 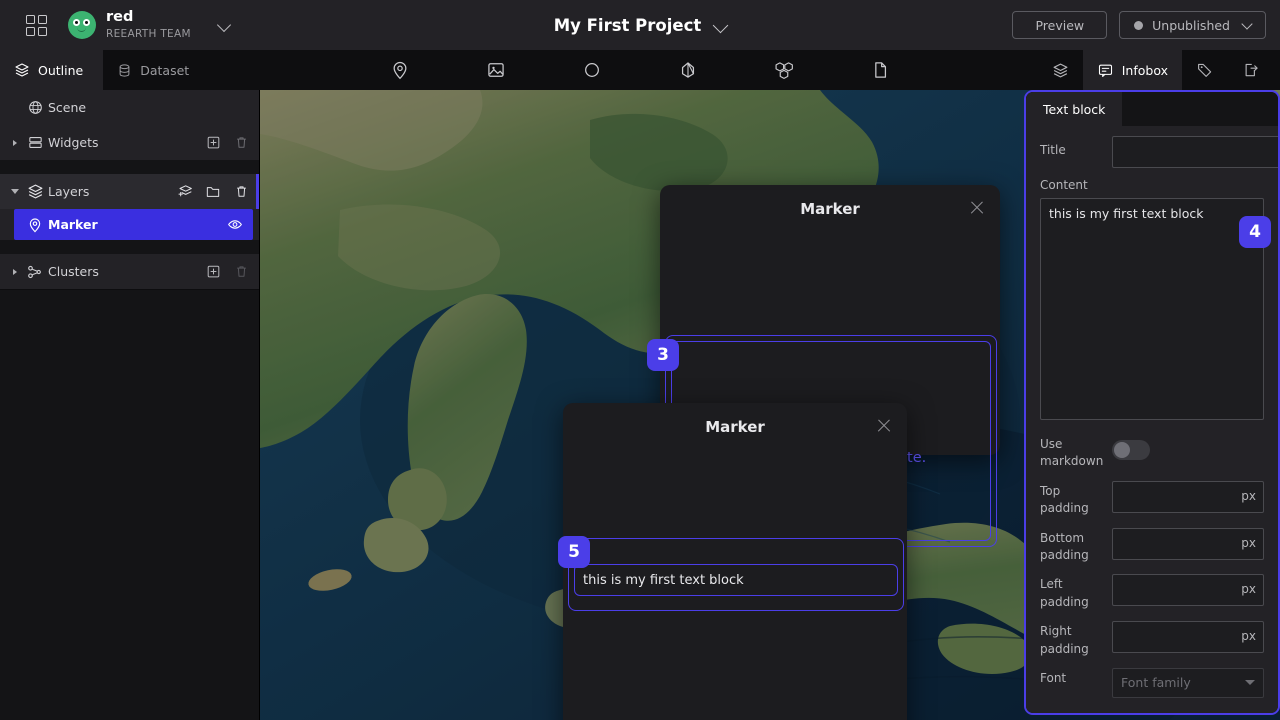 What do you see at coordinates (1053, 677) in the screenshot?
I see `font-label: Font` at bounding box center [1053, 677].